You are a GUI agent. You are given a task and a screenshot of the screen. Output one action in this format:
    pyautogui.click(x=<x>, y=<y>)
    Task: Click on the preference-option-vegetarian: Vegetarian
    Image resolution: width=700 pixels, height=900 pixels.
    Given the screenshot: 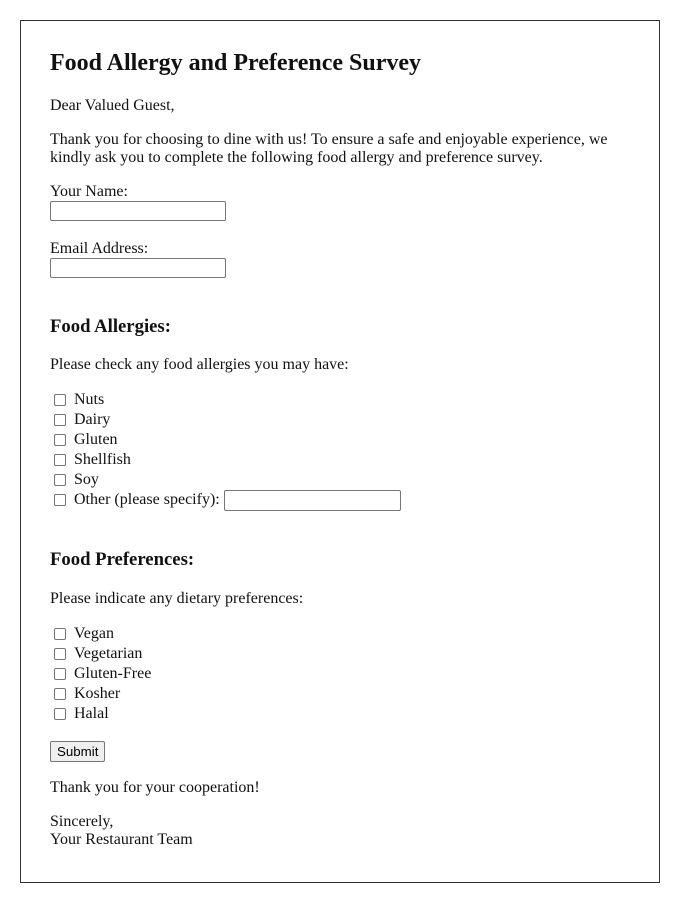 What is the action you would take?
    pyautogui.click(x=98, y=654)
    